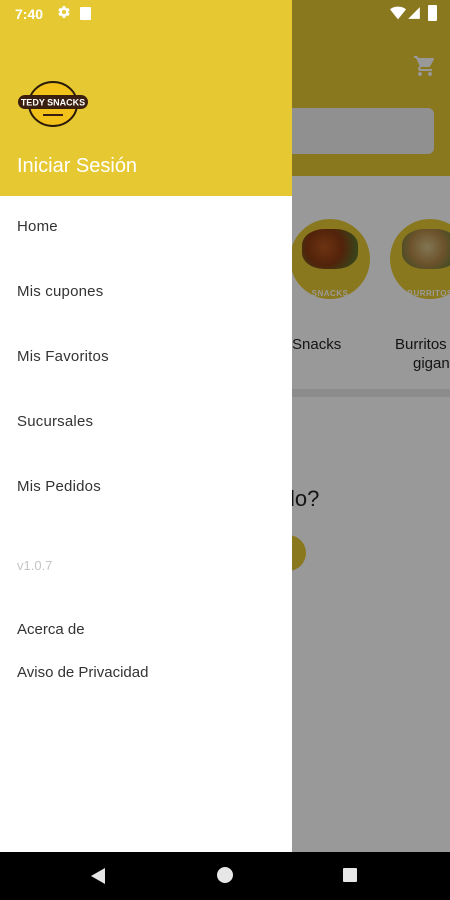 The height and width of the screenshot is (900, 450). What do you see at coordinates (432, 13) in the screenshot?
I see `battery-icon` at bounding box center [432, 13].